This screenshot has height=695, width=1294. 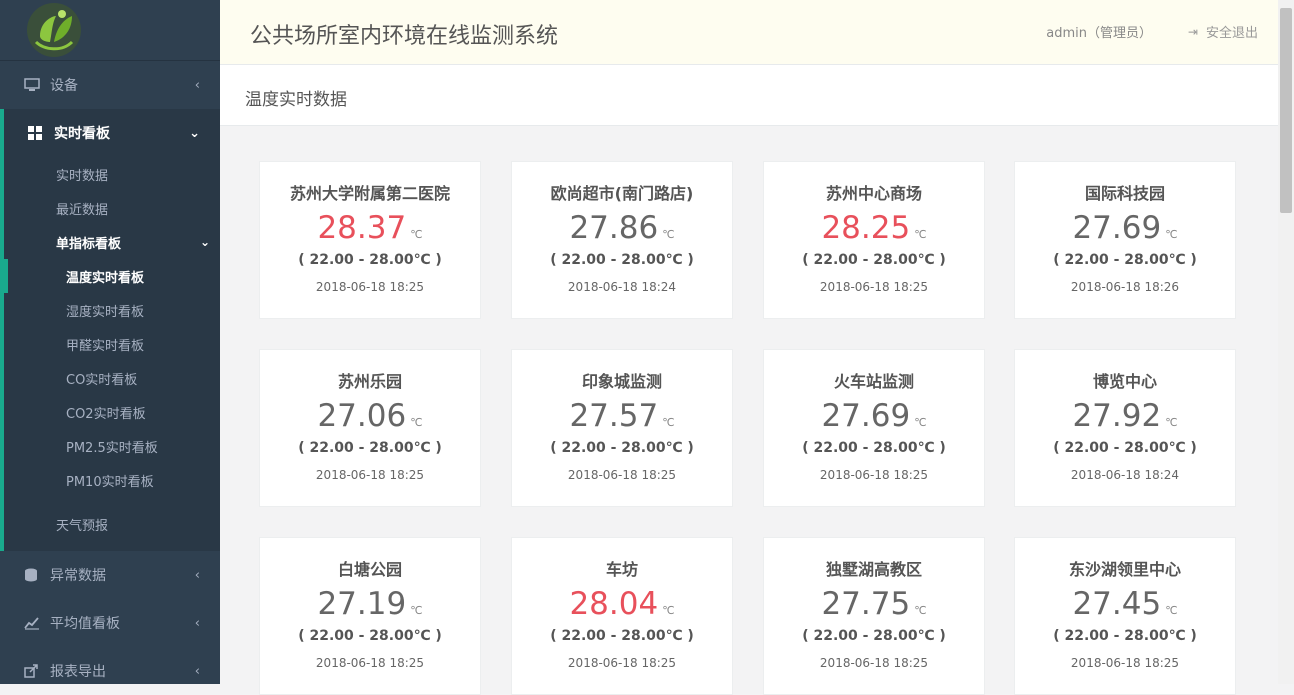 What do you see at coordinates (873, 381) in the screenshot?
I see `site-name: 火车站监测` at bounding box center [873, 381].